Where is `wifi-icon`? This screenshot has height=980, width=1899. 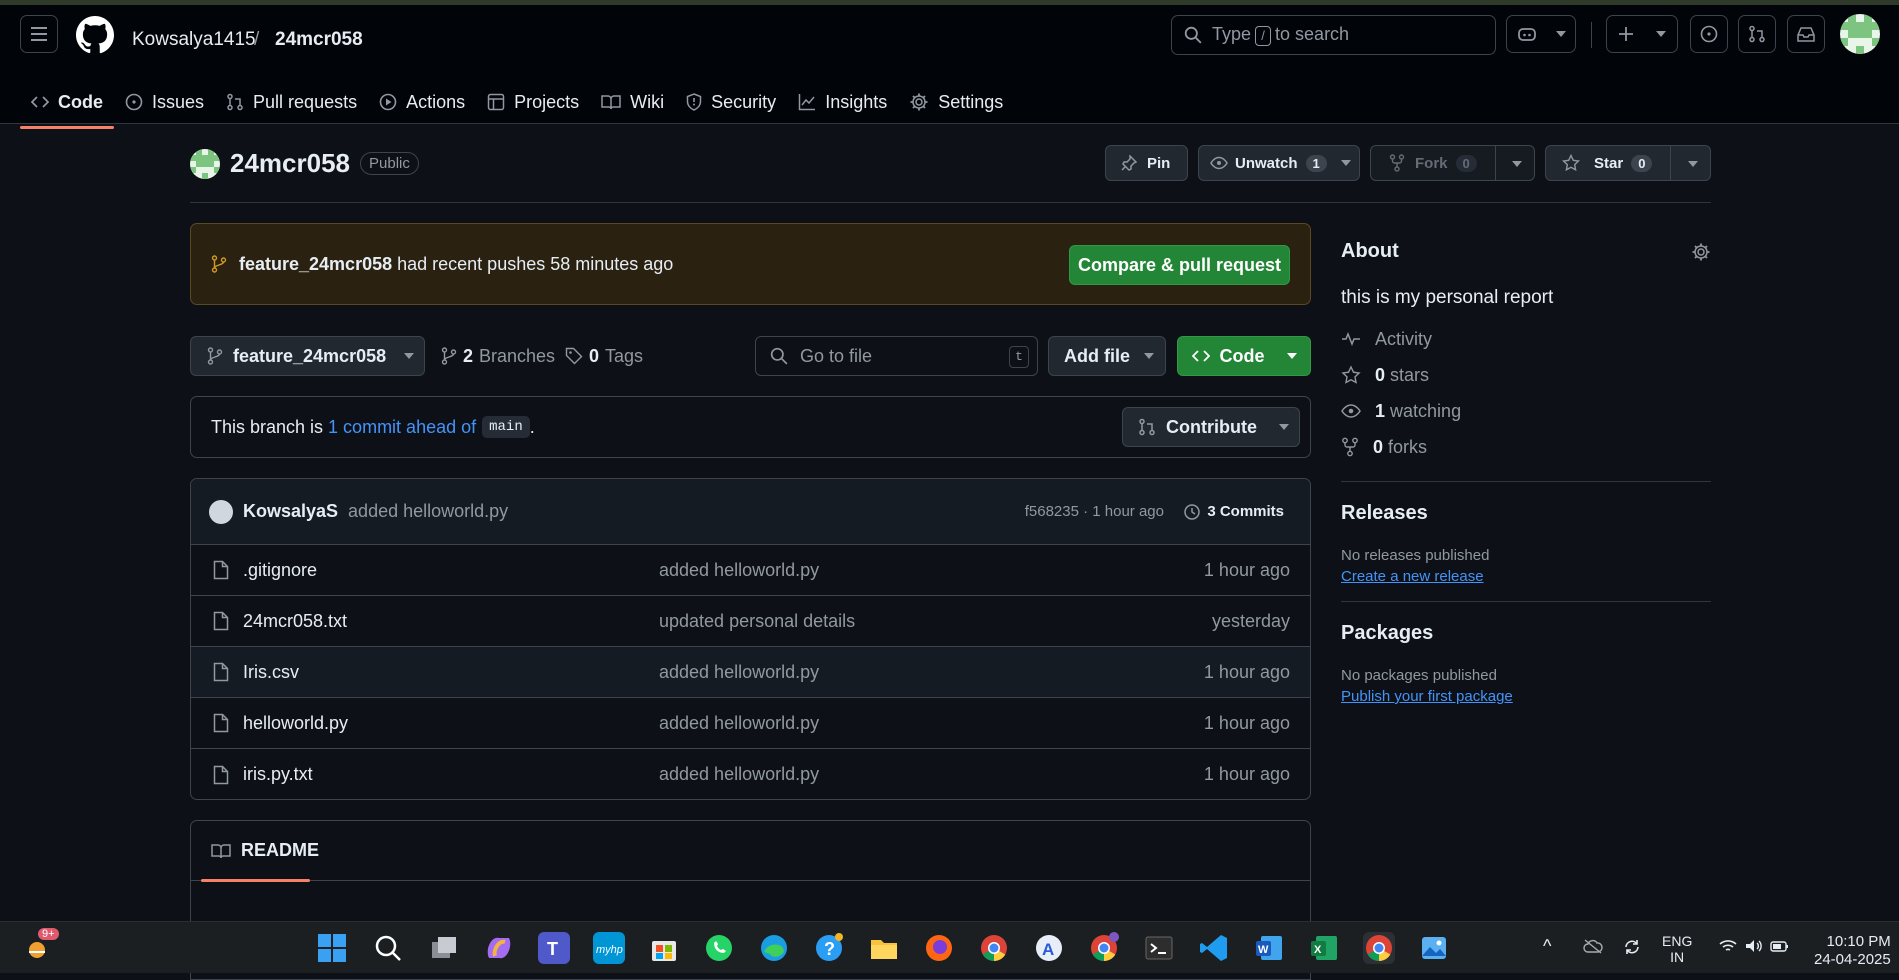 wifi-icon is located at coordinates (1728, 946).